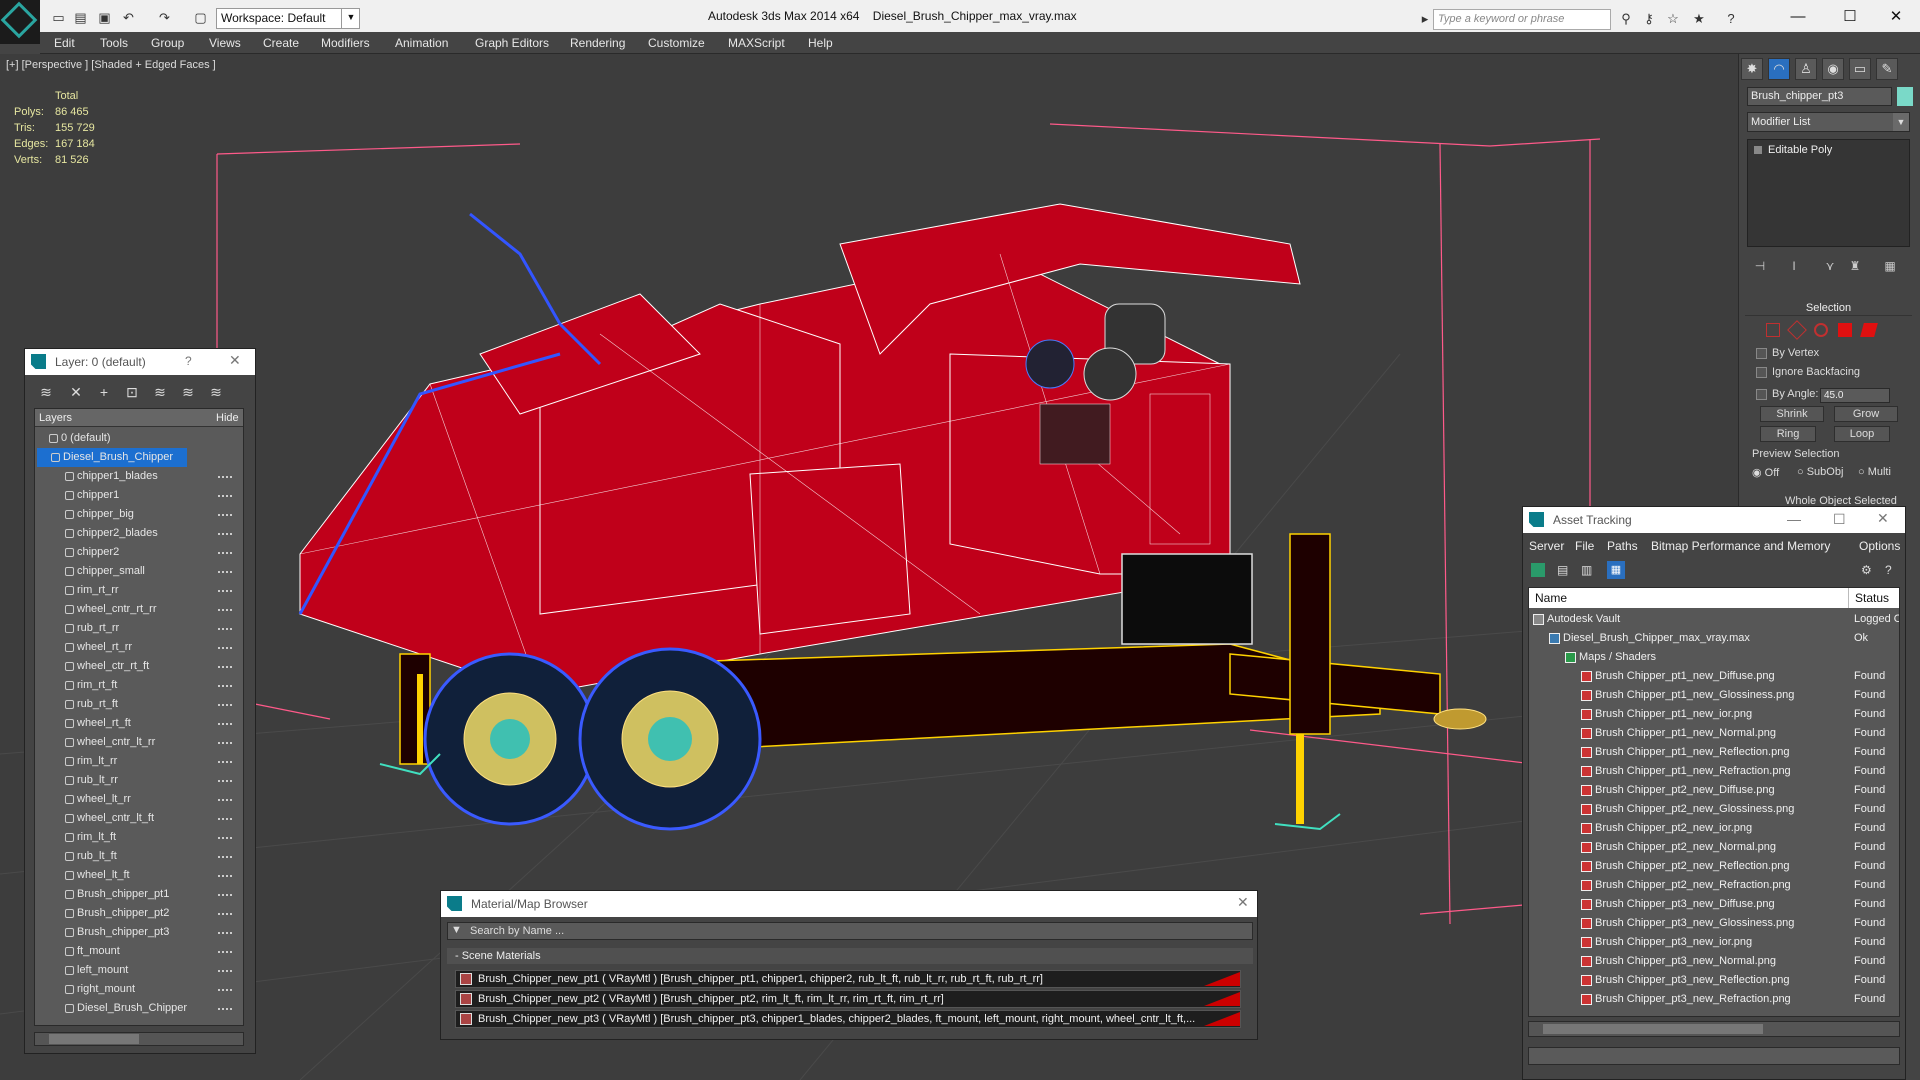  Describe the element at coordinates (1538, 570) in the screenshot. I see `refresh-icon` at that location.